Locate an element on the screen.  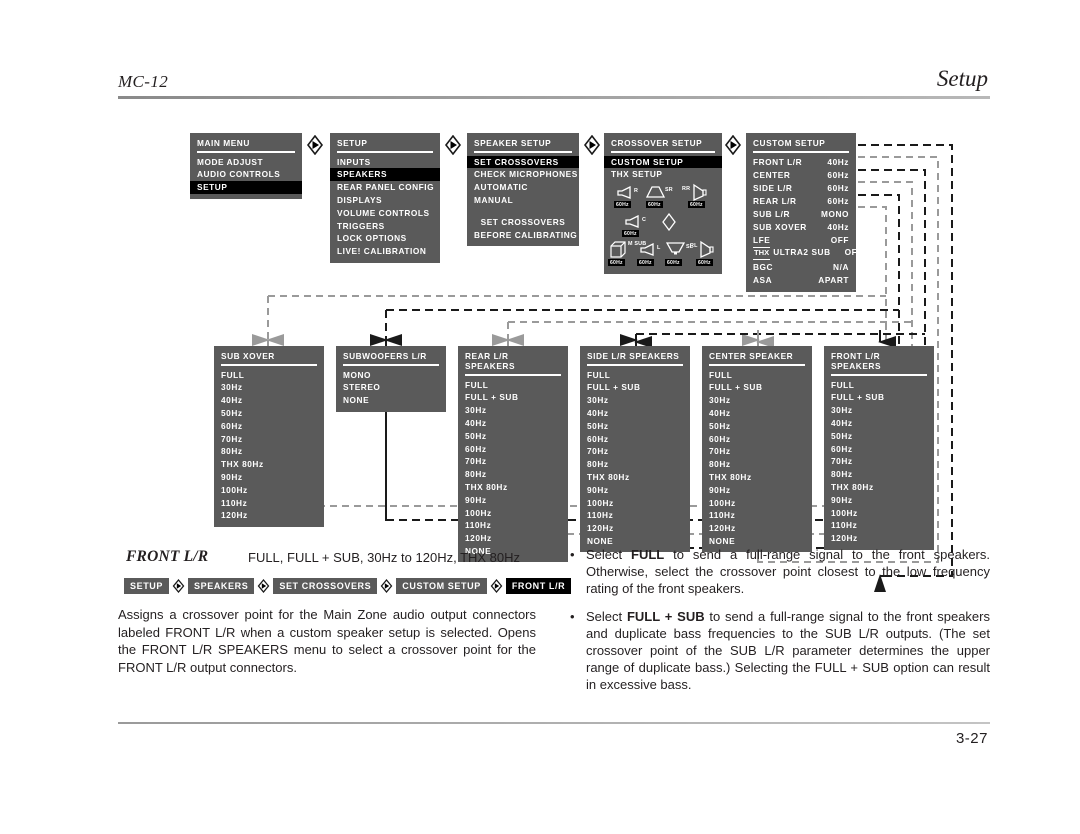
custom-row-side-lr: SIDE L/R 60Hz is located at coordinates (801, 187).